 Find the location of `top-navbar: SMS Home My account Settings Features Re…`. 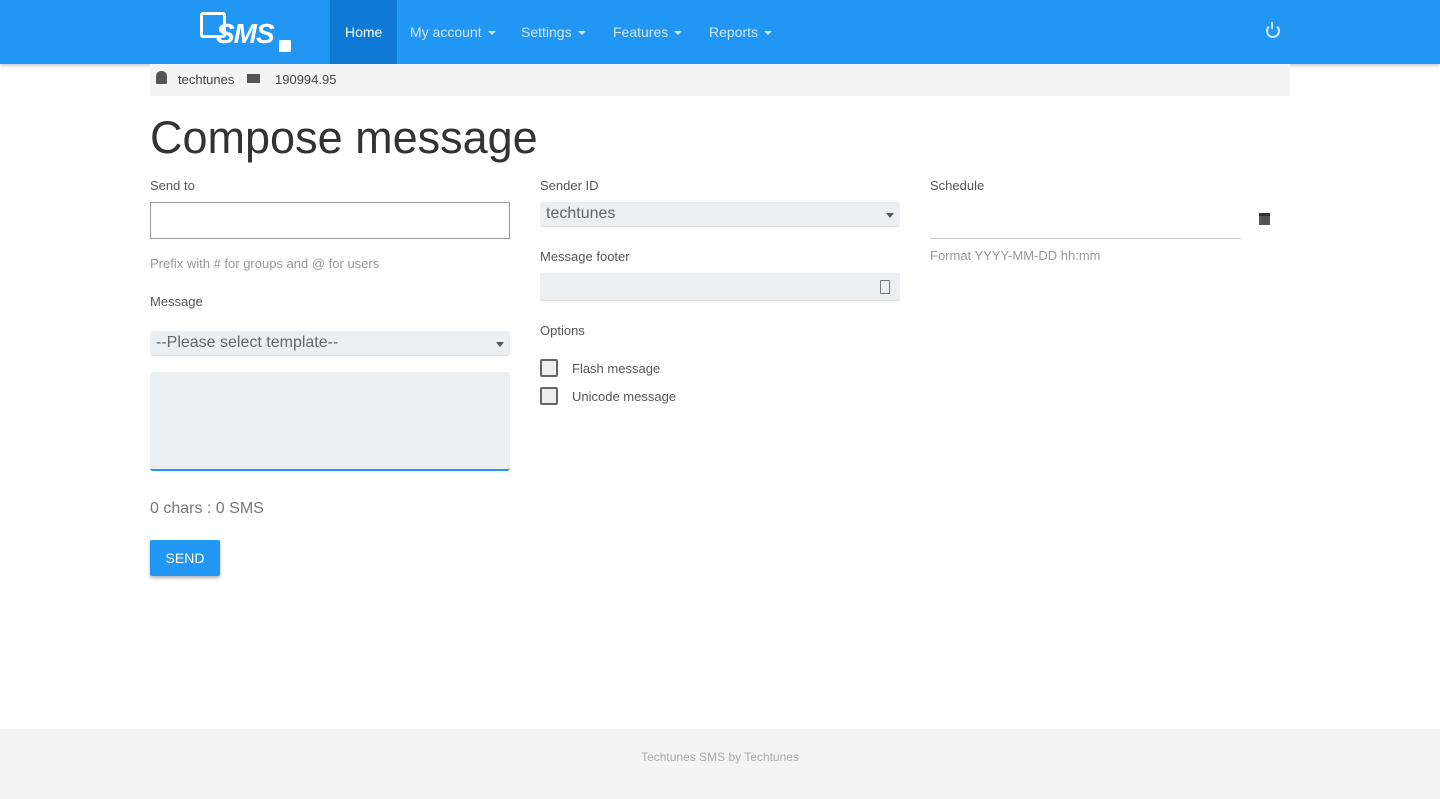

top-navbar: SMS Home My account Settings Features Re… is located at coordinates (720, 32).